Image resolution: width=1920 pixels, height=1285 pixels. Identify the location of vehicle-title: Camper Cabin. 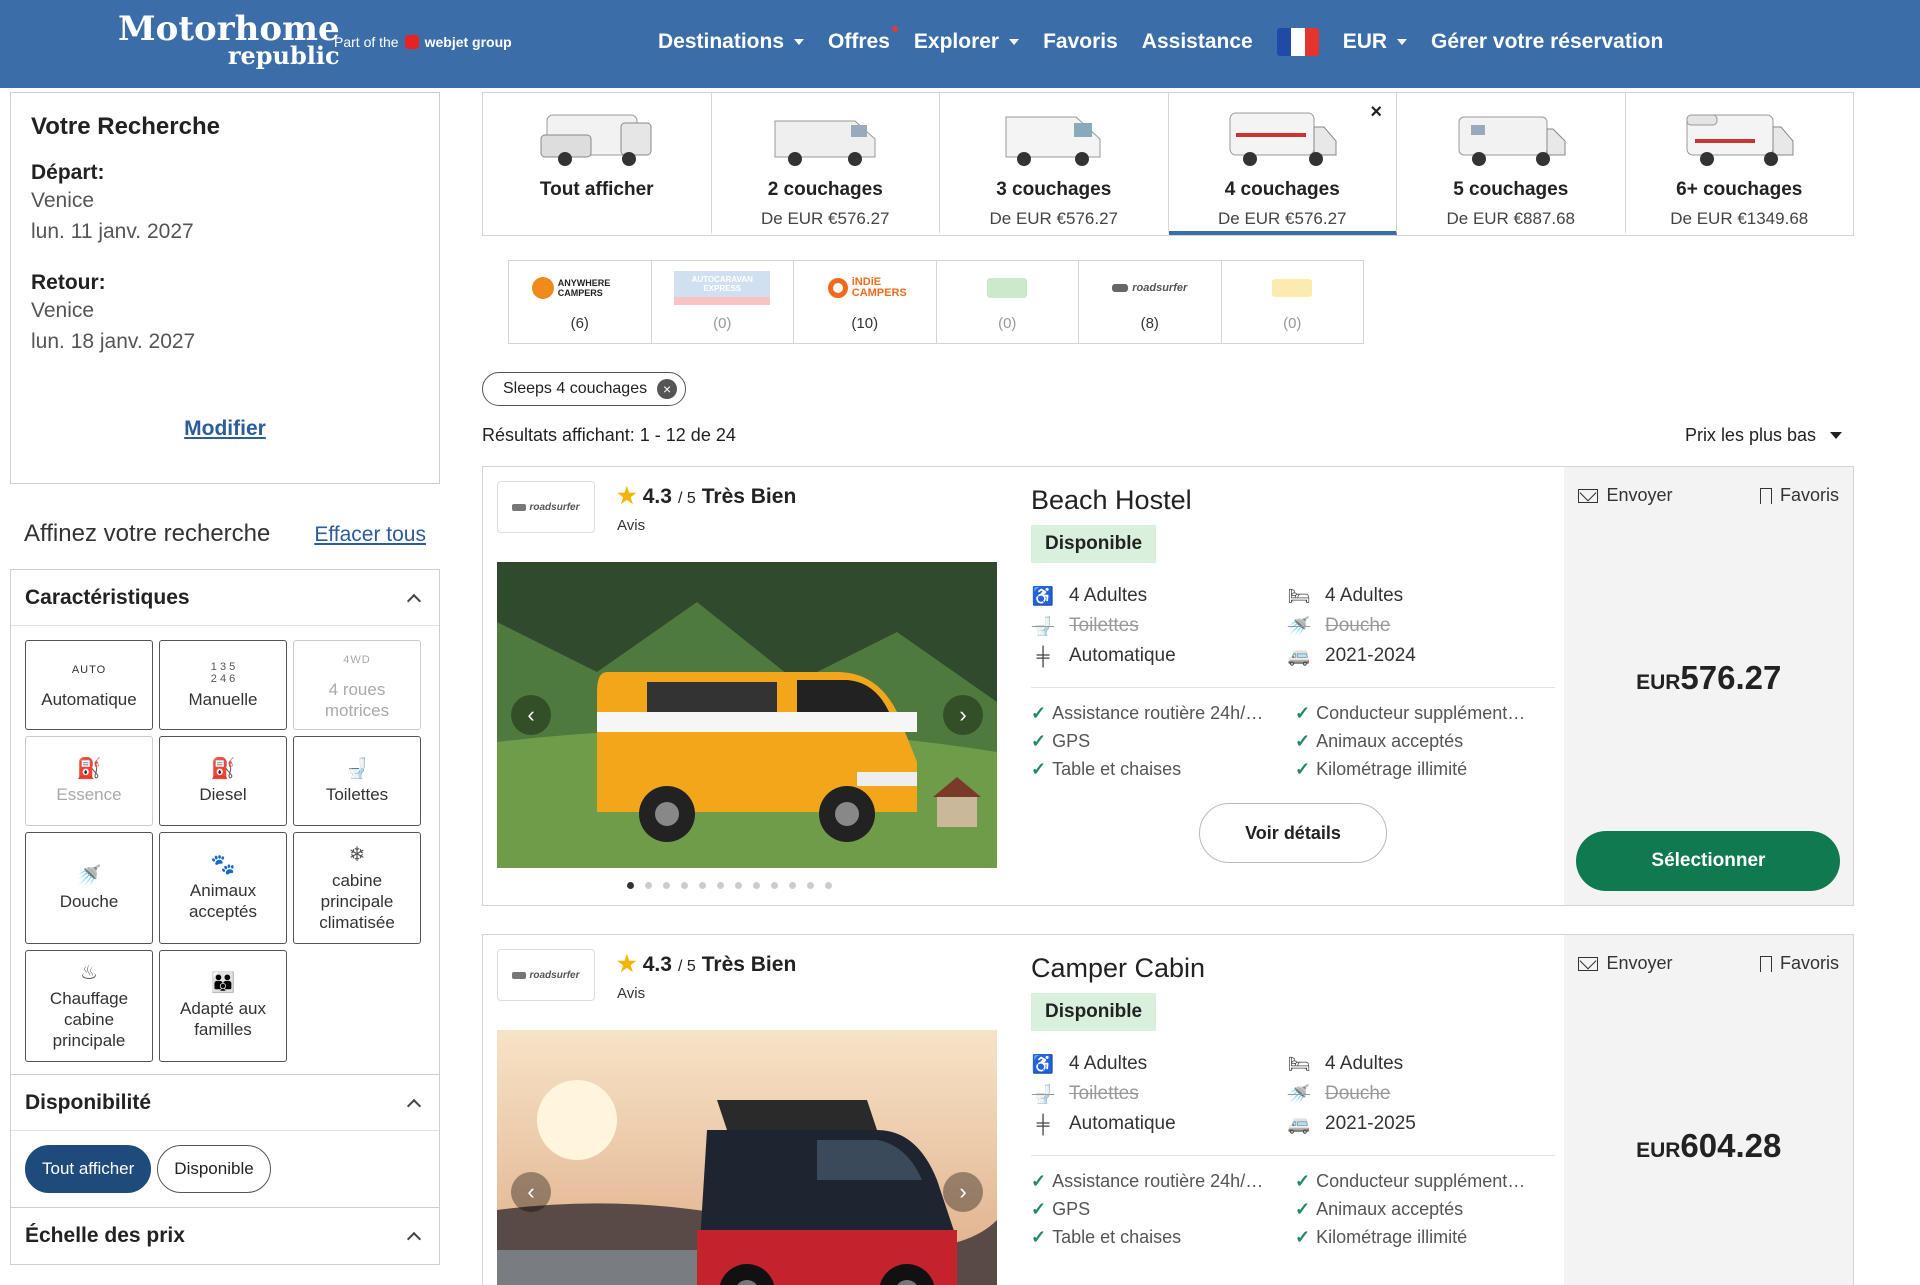
(1118, 968).